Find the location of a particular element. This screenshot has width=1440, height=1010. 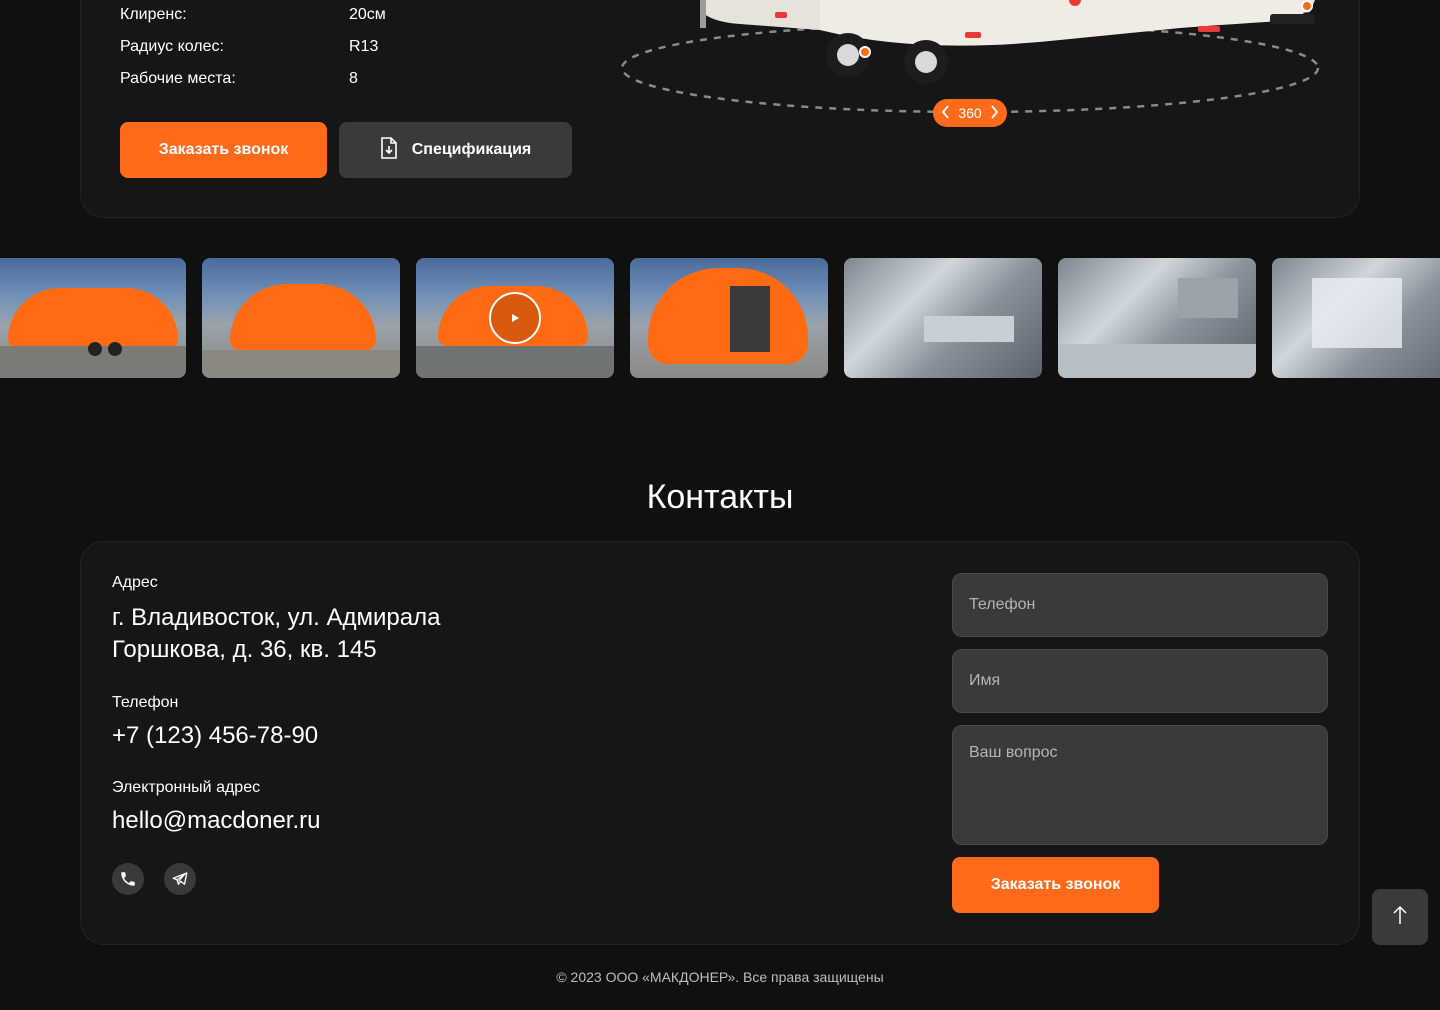

spec-value: 8 is located at coordinates (353, 78).